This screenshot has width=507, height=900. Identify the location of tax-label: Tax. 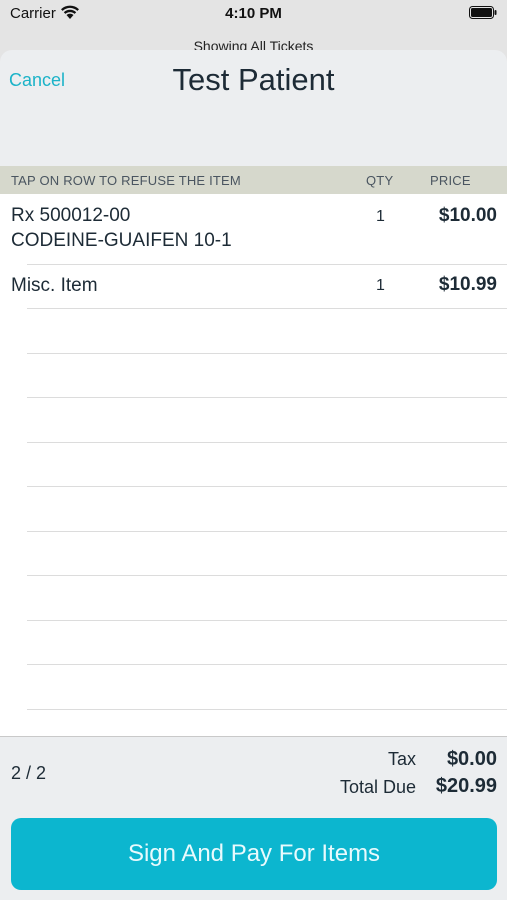
(401, 759).